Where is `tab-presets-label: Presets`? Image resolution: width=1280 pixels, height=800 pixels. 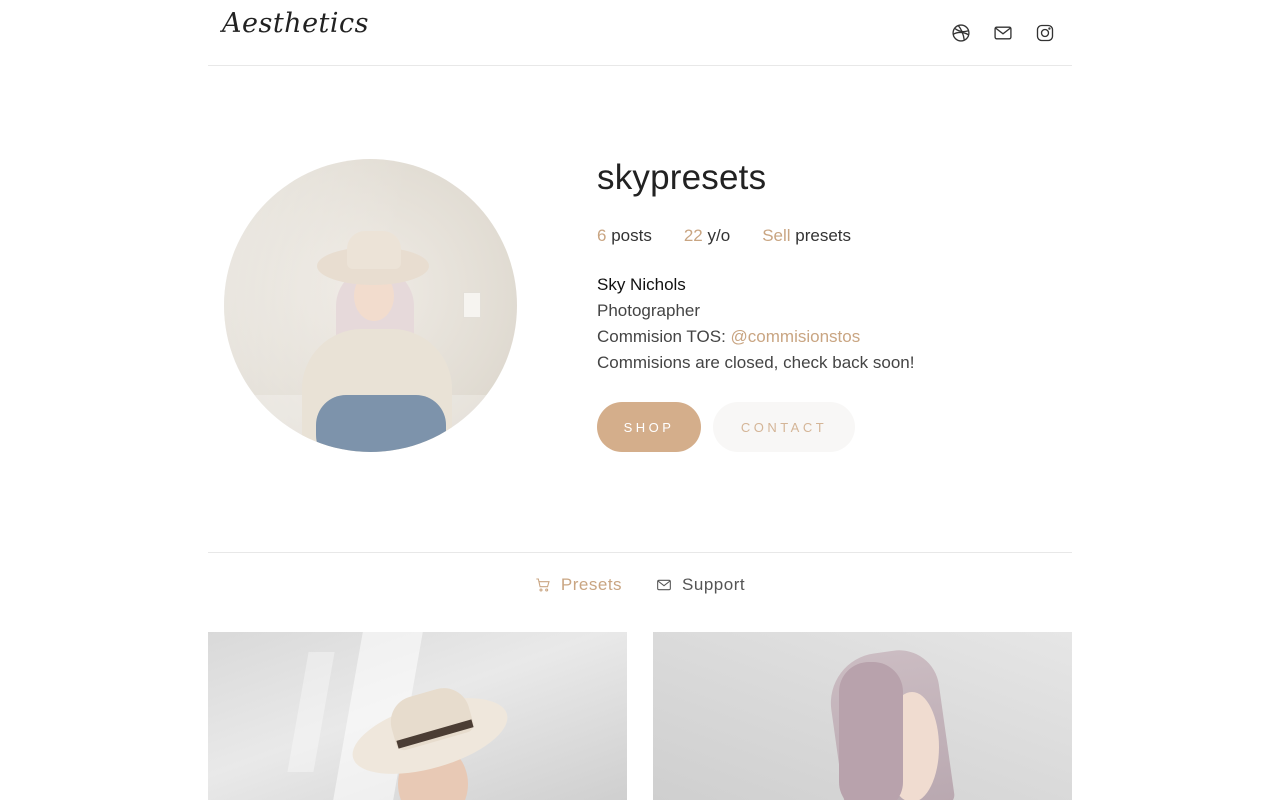 tab-presets-label: Presets is located at coordinates (591, 584).